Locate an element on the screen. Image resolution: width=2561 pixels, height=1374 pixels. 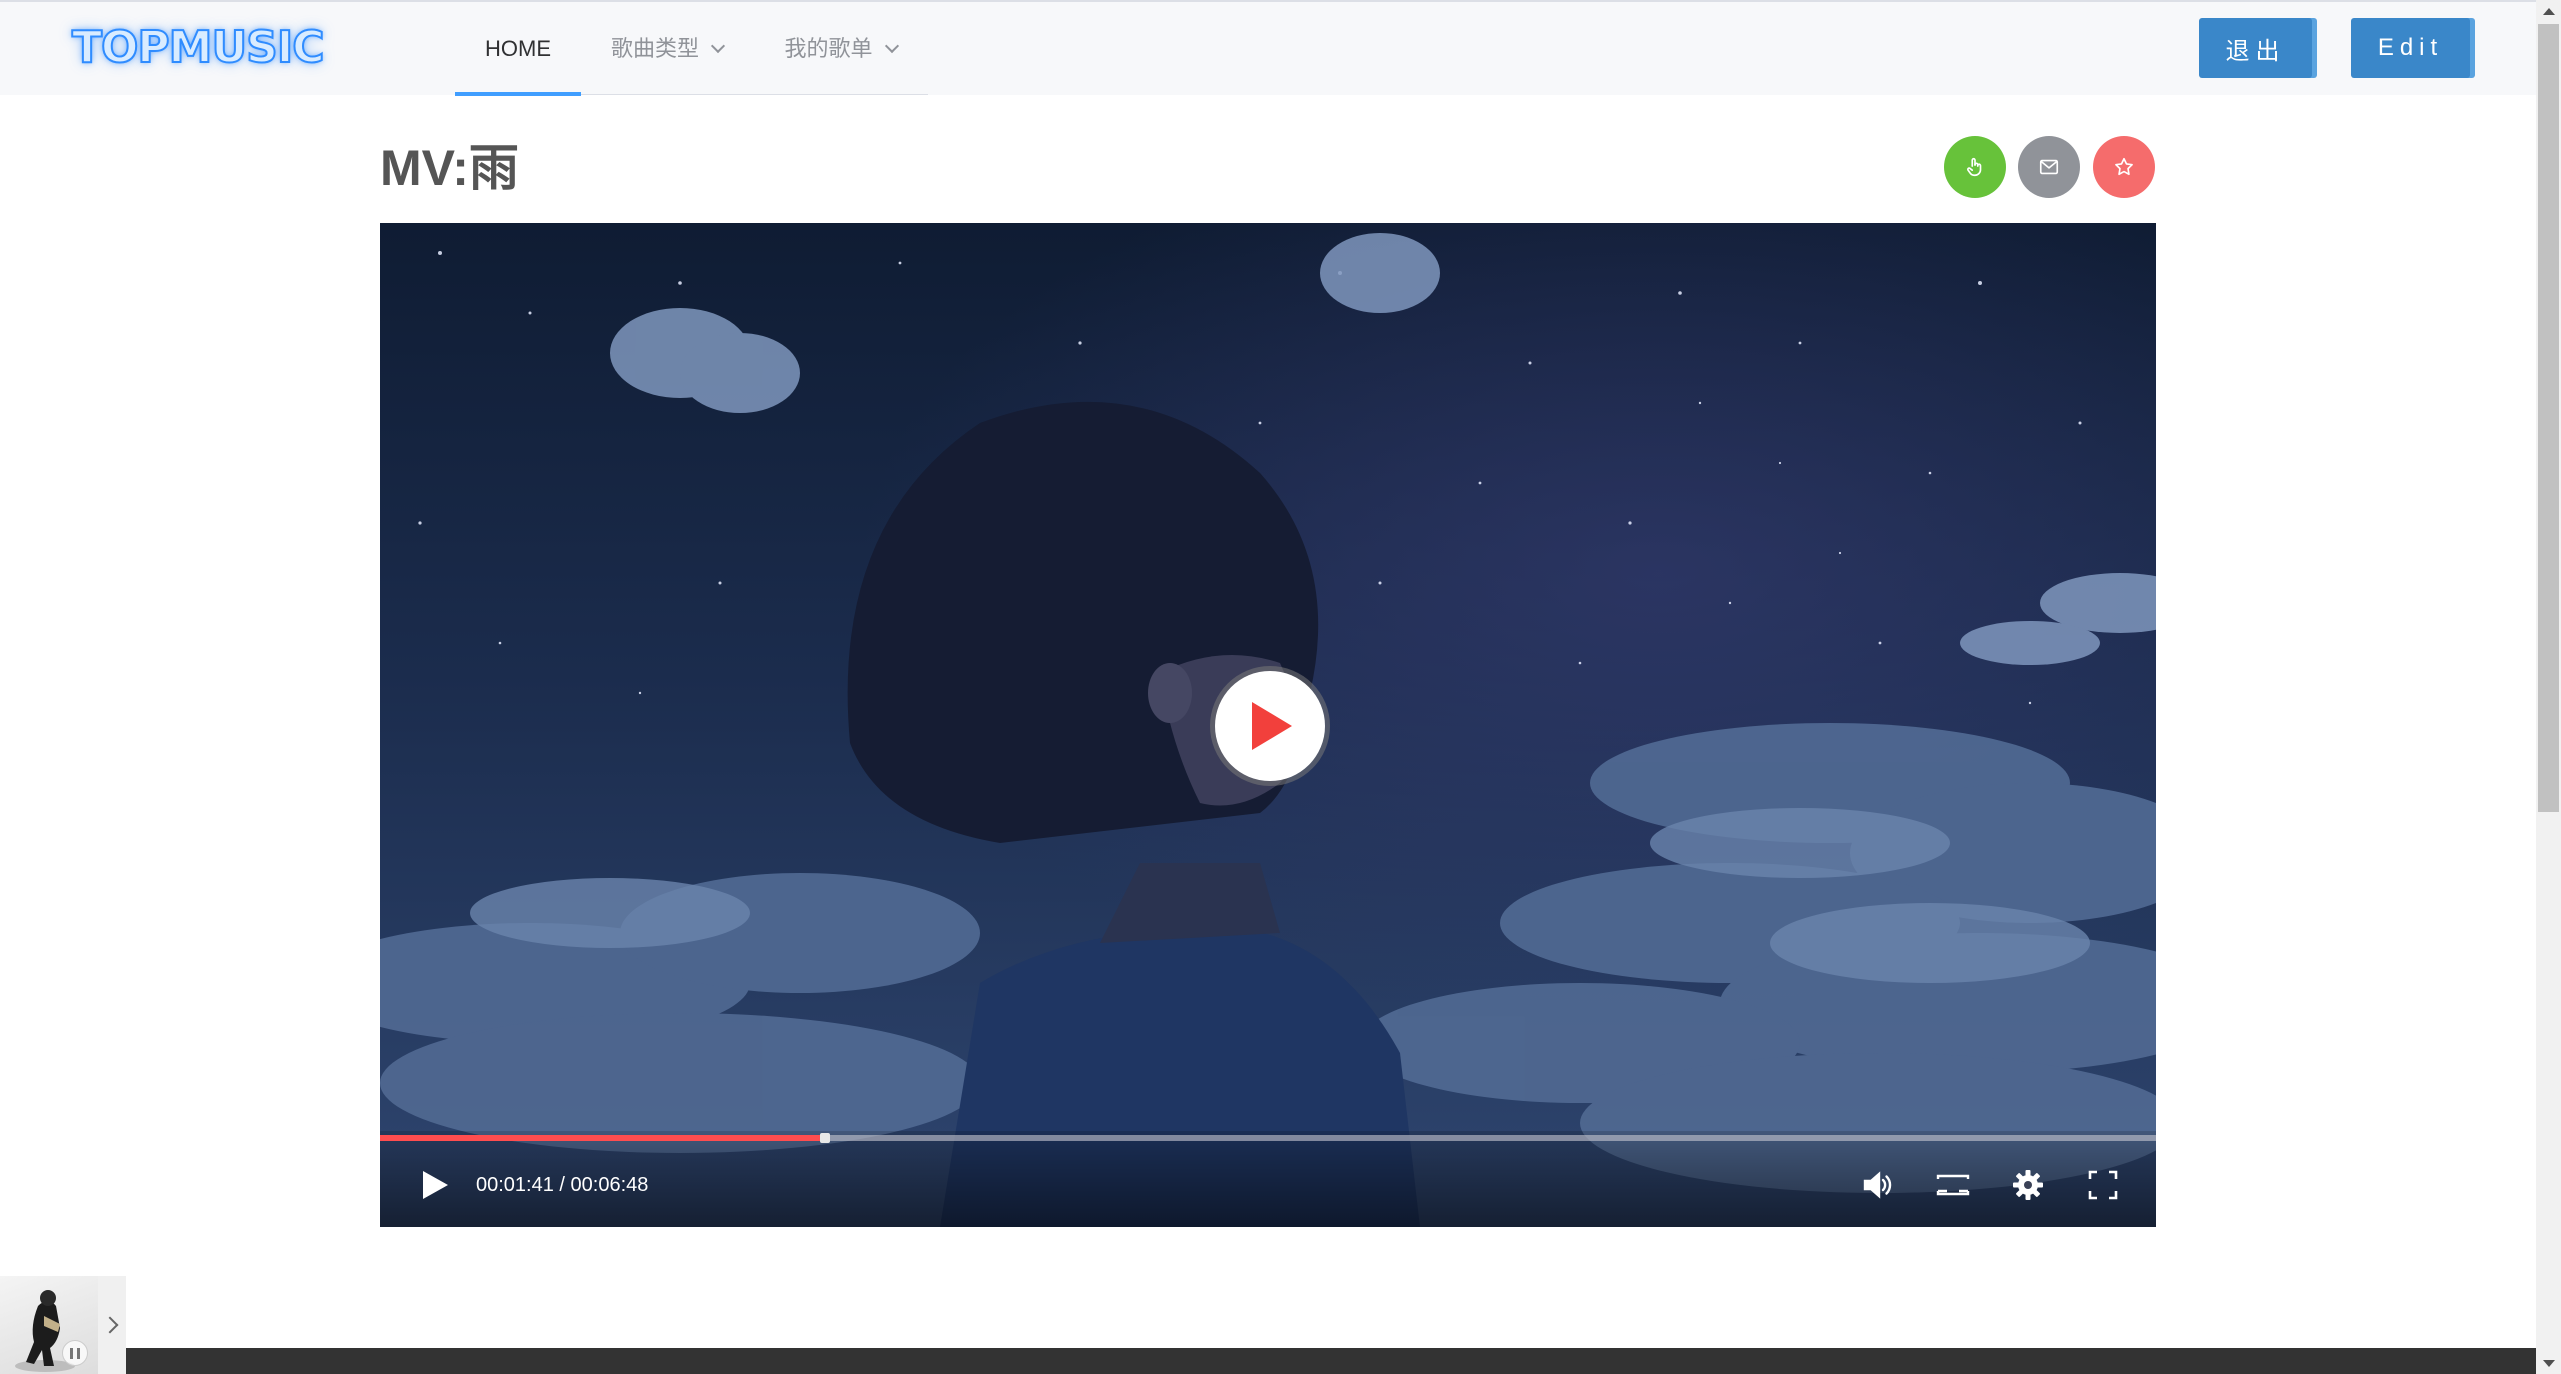
settings-gear-icon is located at coordinates (2028, 1185).